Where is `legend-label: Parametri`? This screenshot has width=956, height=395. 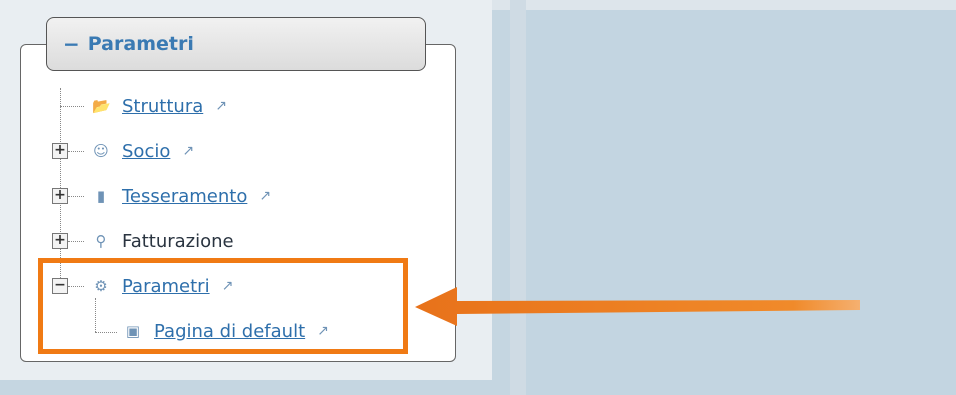
legend-label: Parametri is located at coordinates (140, 44).